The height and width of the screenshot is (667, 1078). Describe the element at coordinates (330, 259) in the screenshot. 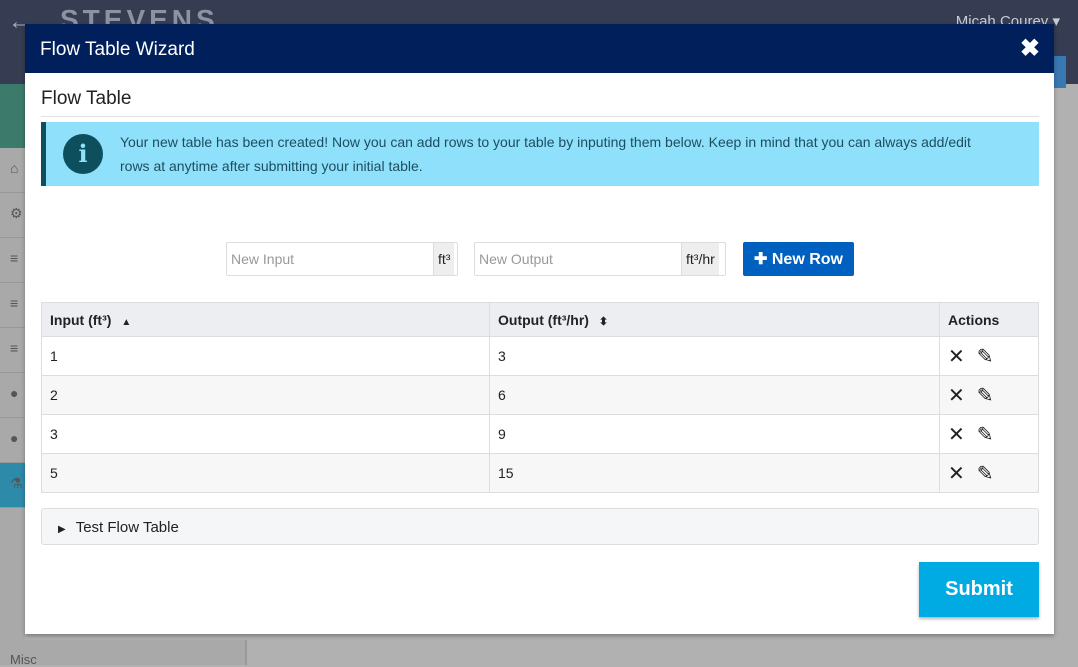

I see `new-input-field` at that location.